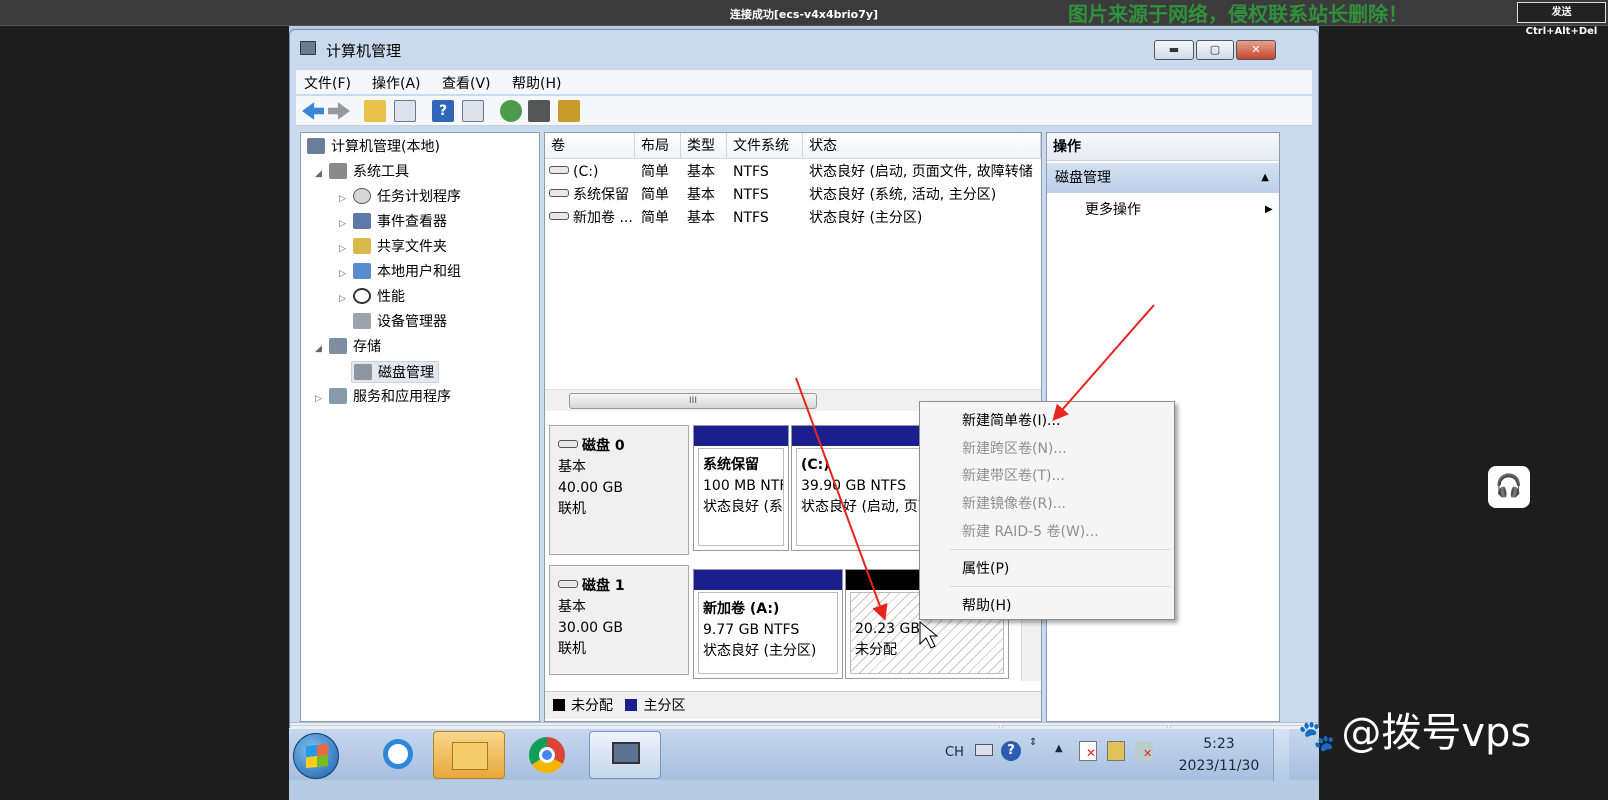 Image resolution: width=1608 pixels, height=800 pixels. I want to click on filesystem-cell: NTFS, so click(751, 218).